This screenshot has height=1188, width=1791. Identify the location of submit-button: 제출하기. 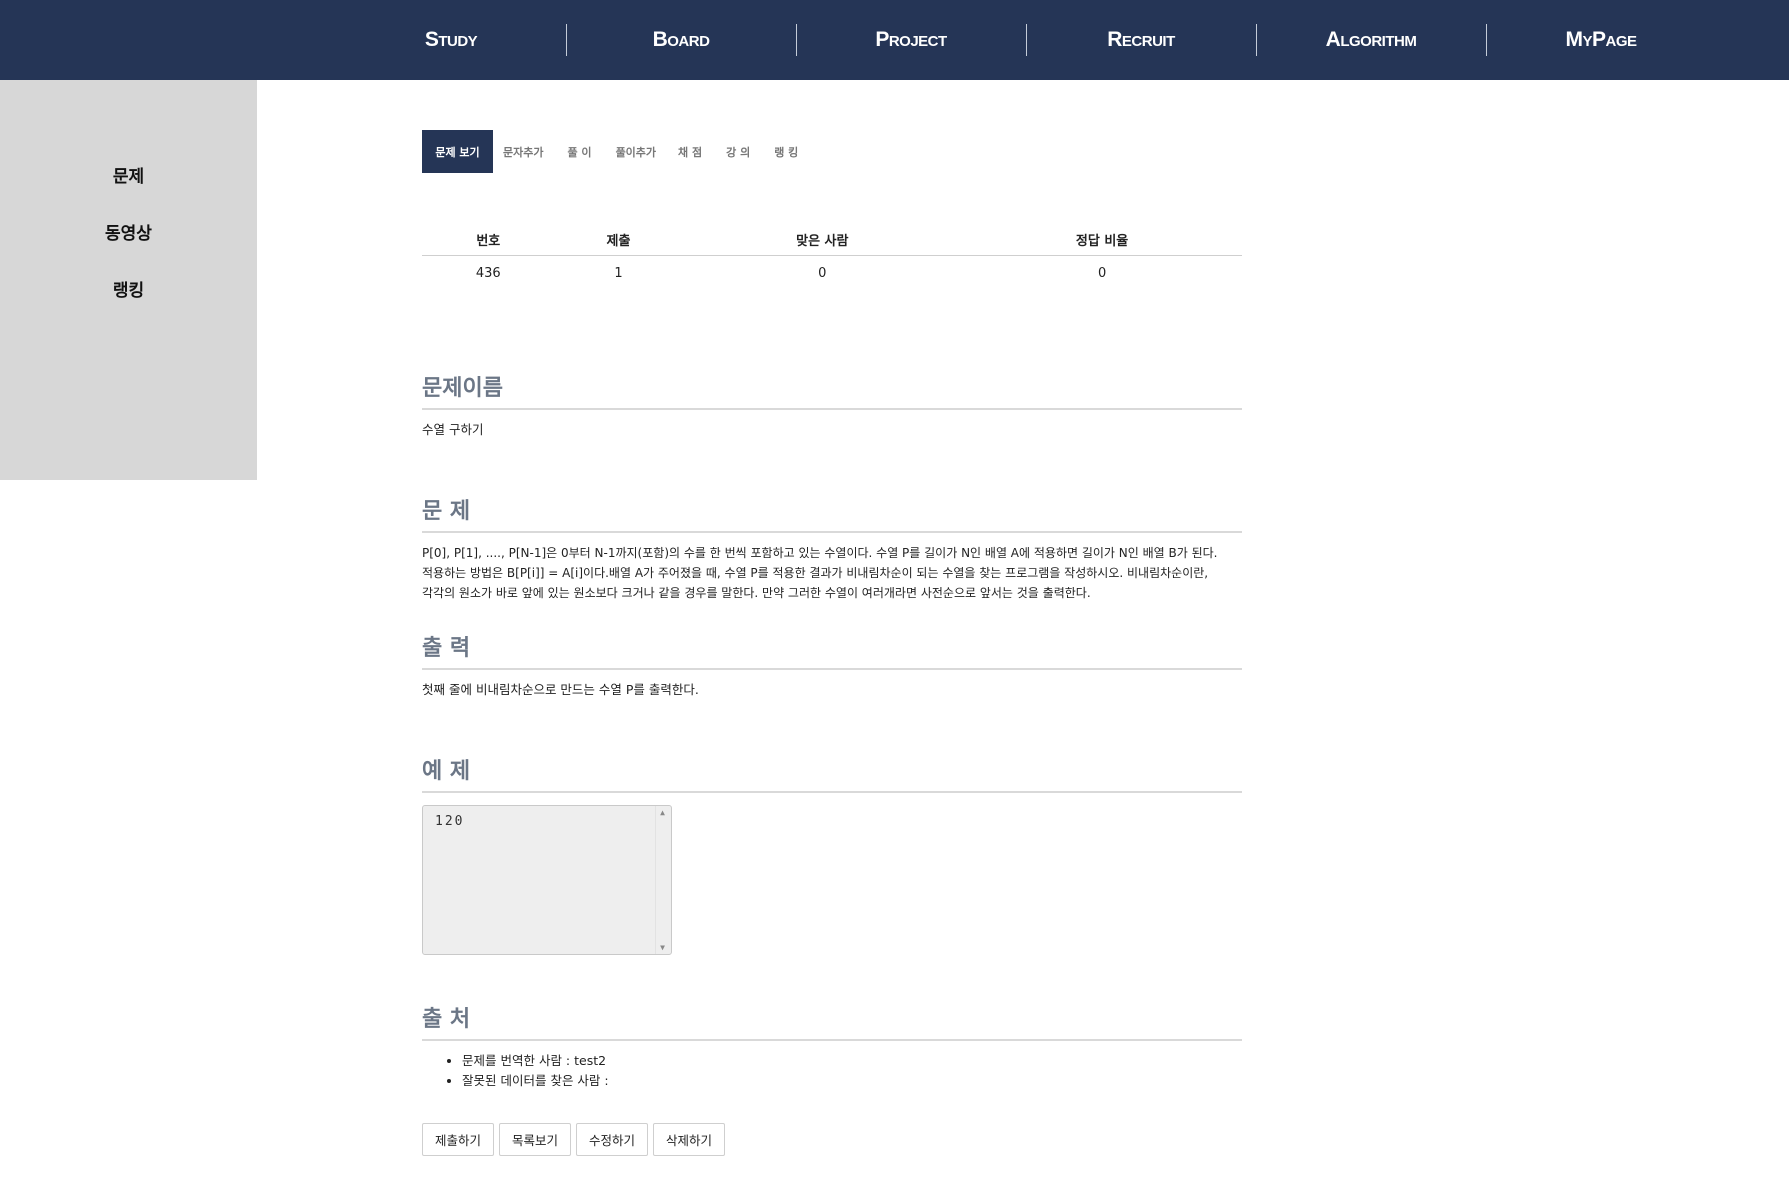
(458, 1139).